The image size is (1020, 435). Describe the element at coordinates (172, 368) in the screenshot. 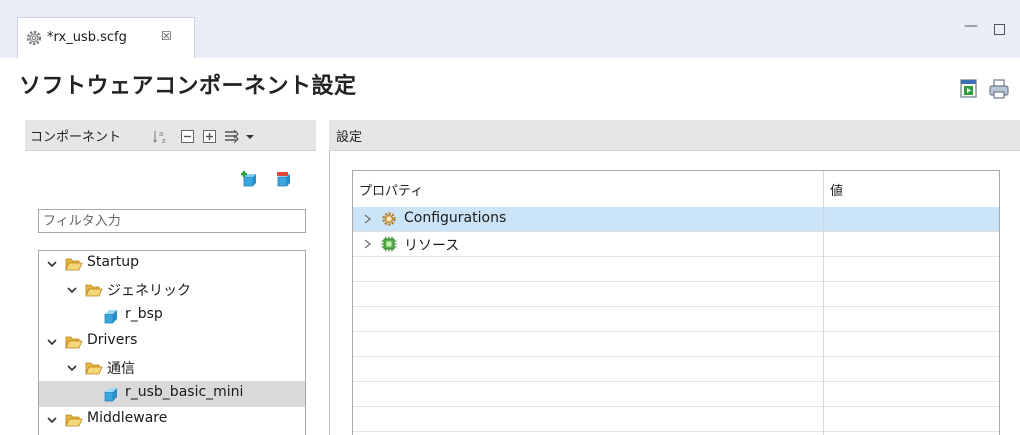

I see `tree-folder-item: 通信` at that location.